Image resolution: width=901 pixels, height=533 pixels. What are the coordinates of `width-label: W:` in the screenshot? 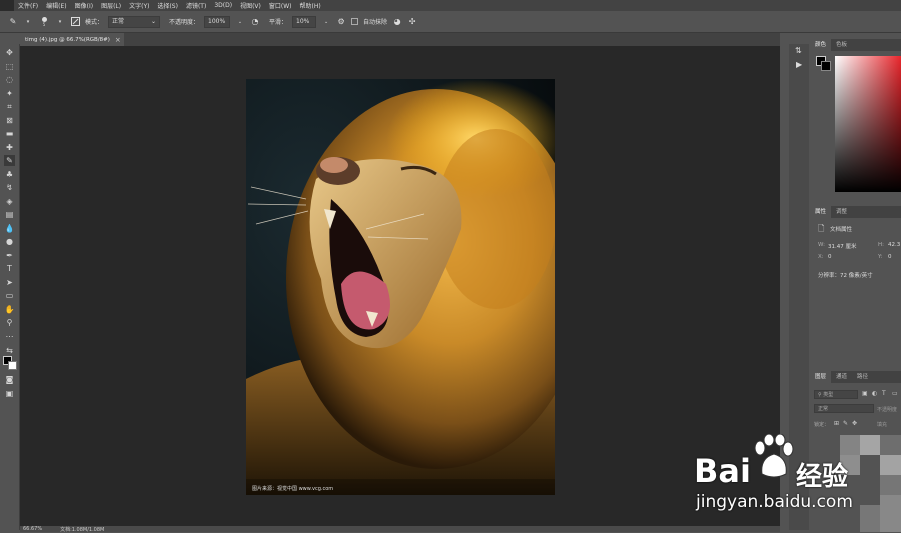 It's located at (821, 245).